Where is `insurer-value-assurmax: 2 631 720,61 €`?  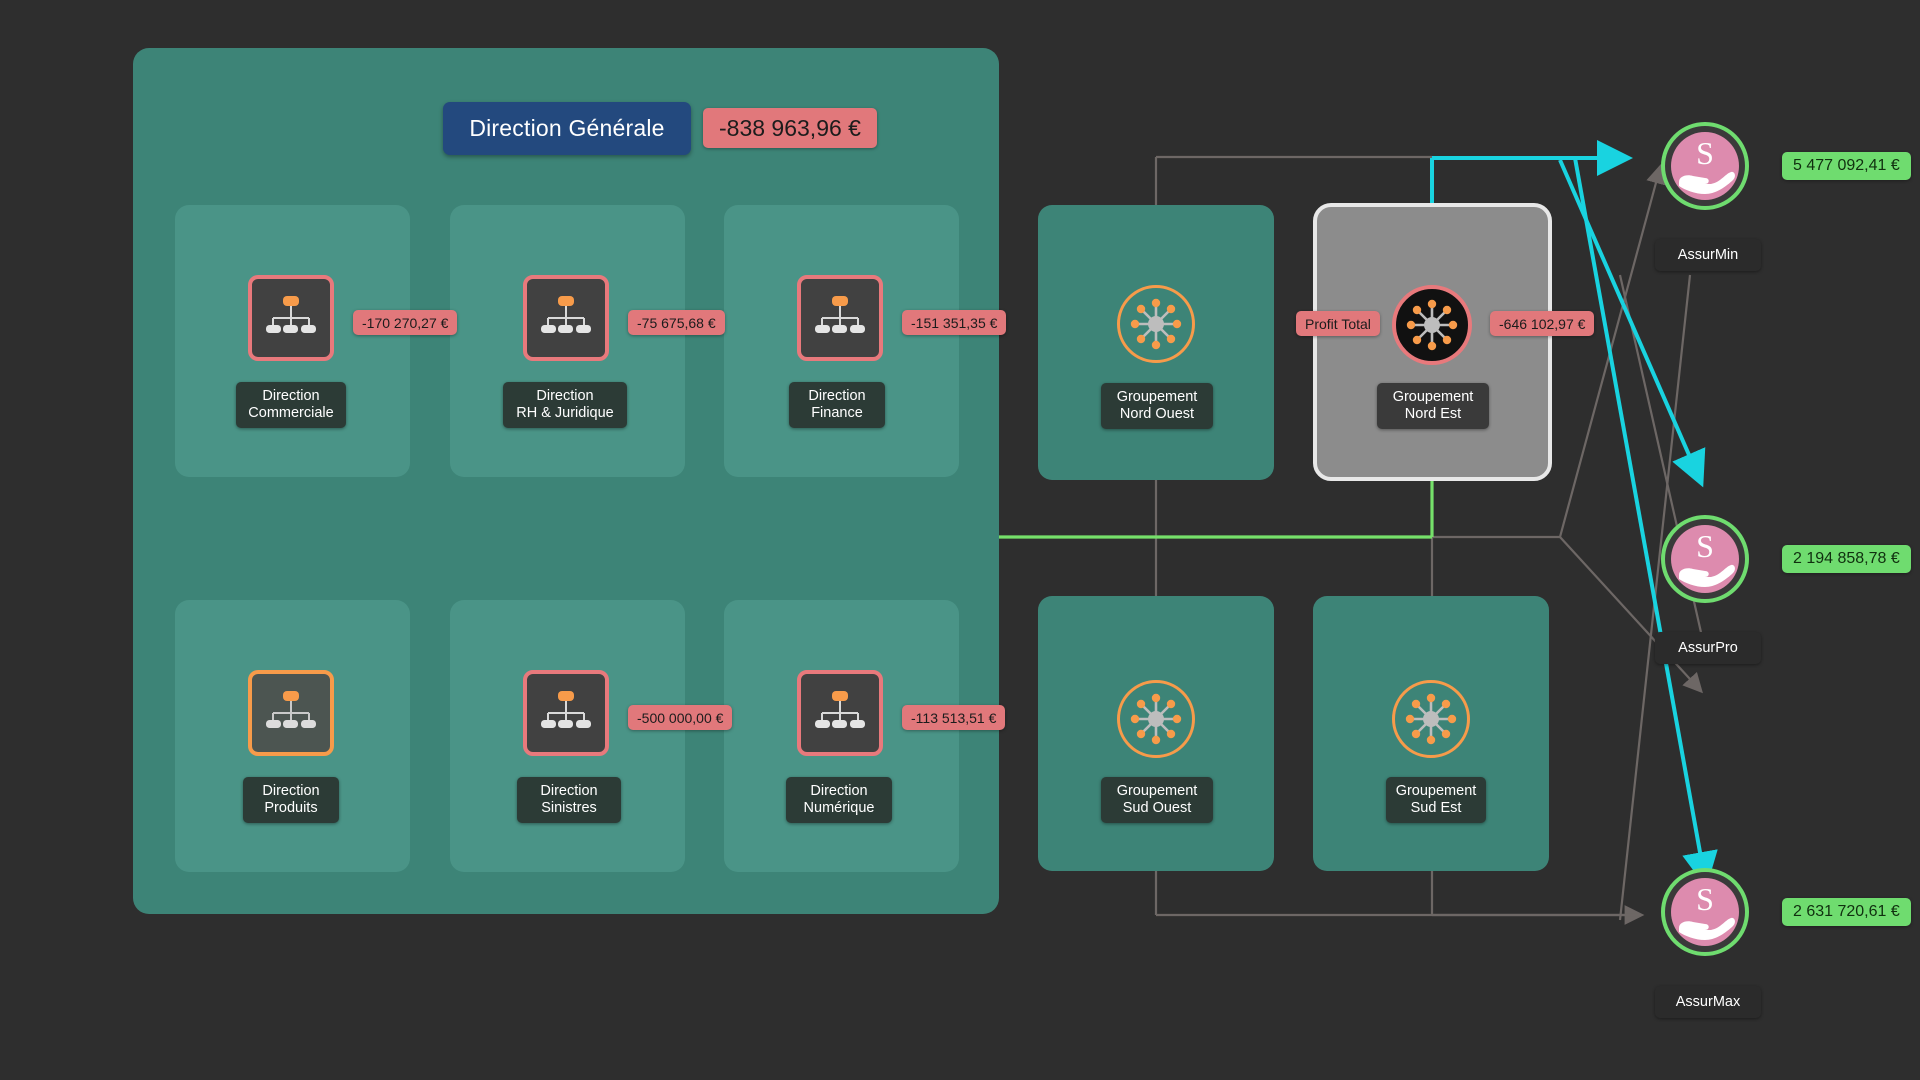
insurer-value-assurmax: 2 631 720,61 € is located at coordinates (1846, 912).